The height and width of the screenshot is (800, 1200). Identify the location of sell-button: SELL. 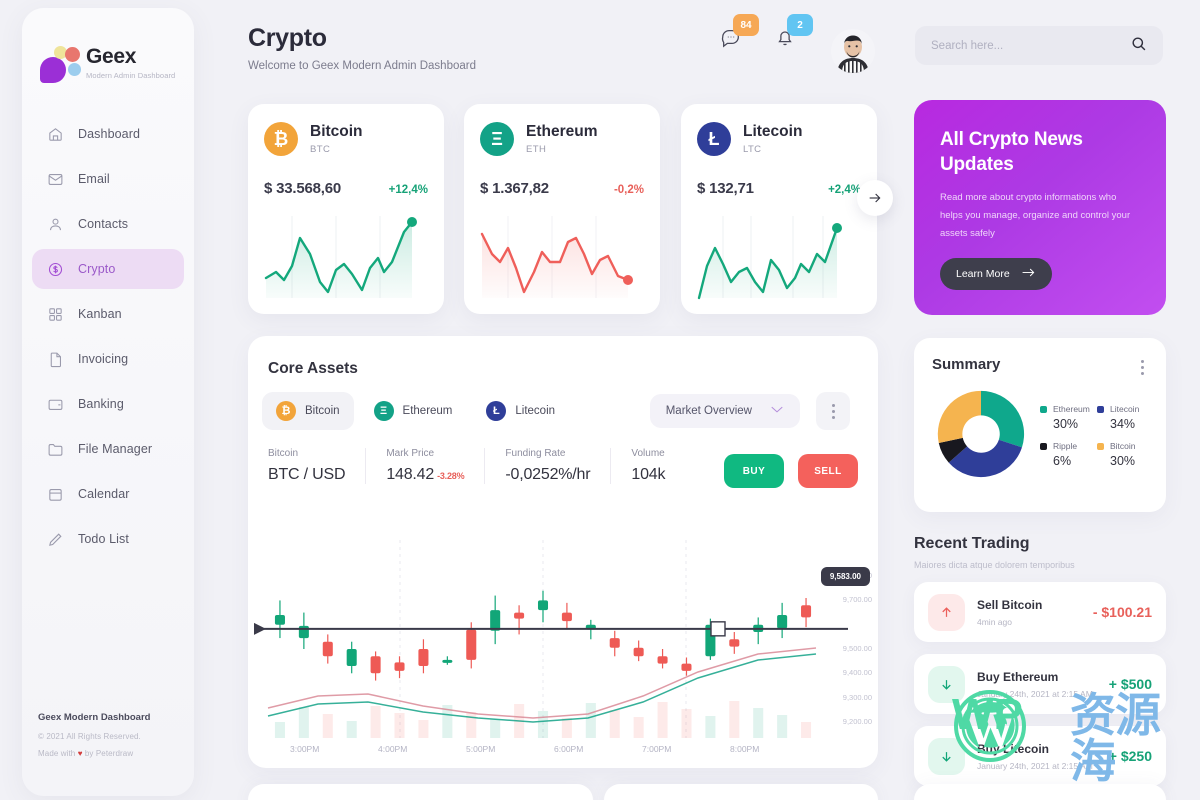
(828, 471).